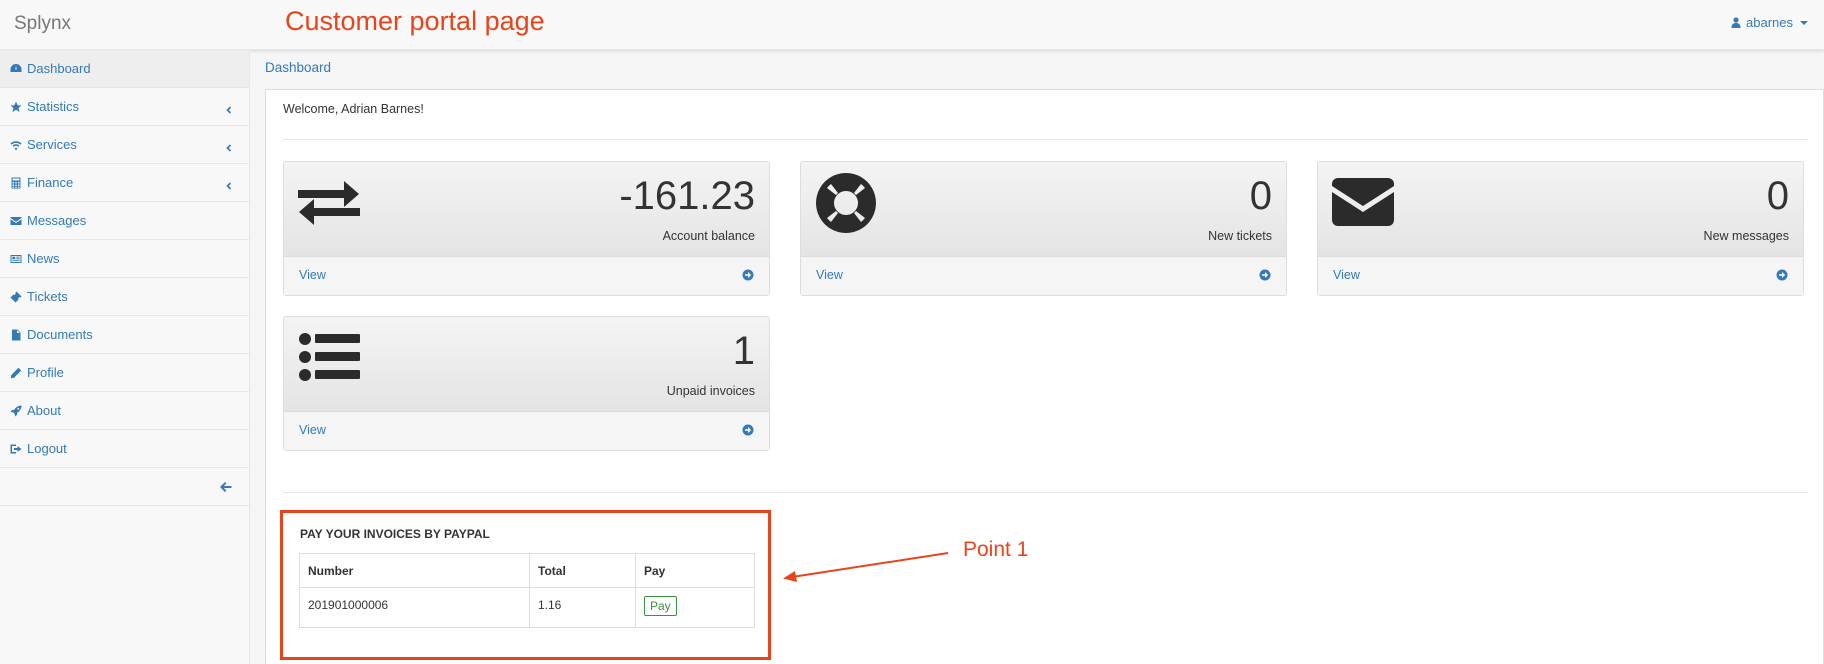 This screenshot has height=664, width=1824. Describe the element at coordinates (329, 358) in the screenshot. I see `list-icon` at that location.